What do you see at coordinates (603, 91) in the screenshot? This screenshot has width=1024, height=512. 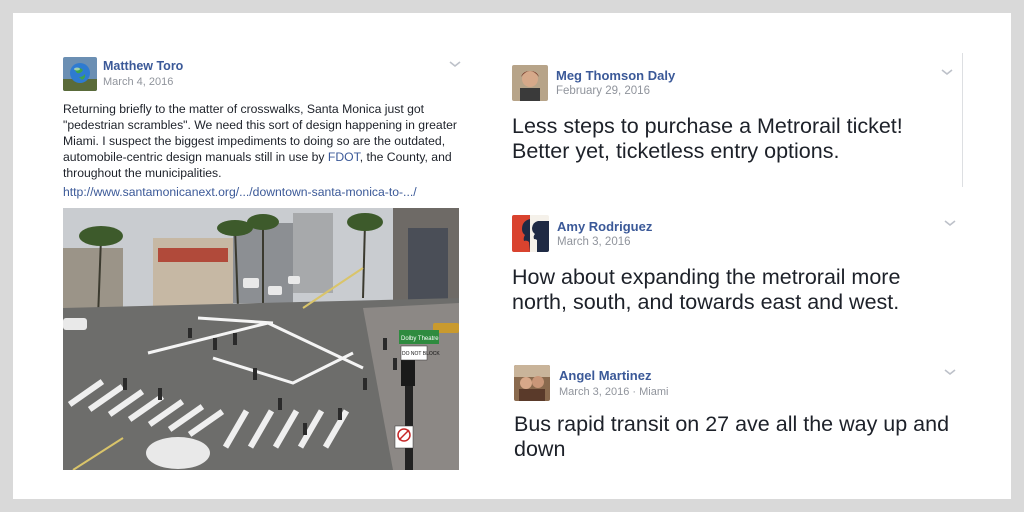 I see `post-date: February 29, 2016` at bounding box center [603, 91].